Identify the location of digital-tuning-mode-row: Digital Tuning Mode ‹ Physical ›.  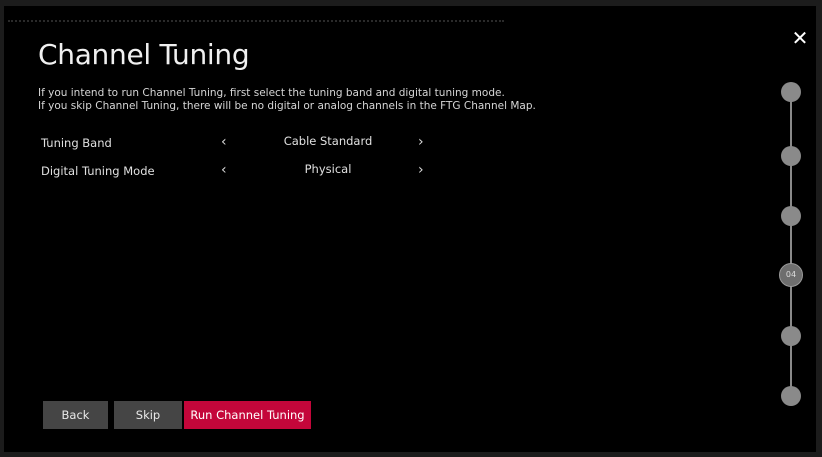
(248, 171).